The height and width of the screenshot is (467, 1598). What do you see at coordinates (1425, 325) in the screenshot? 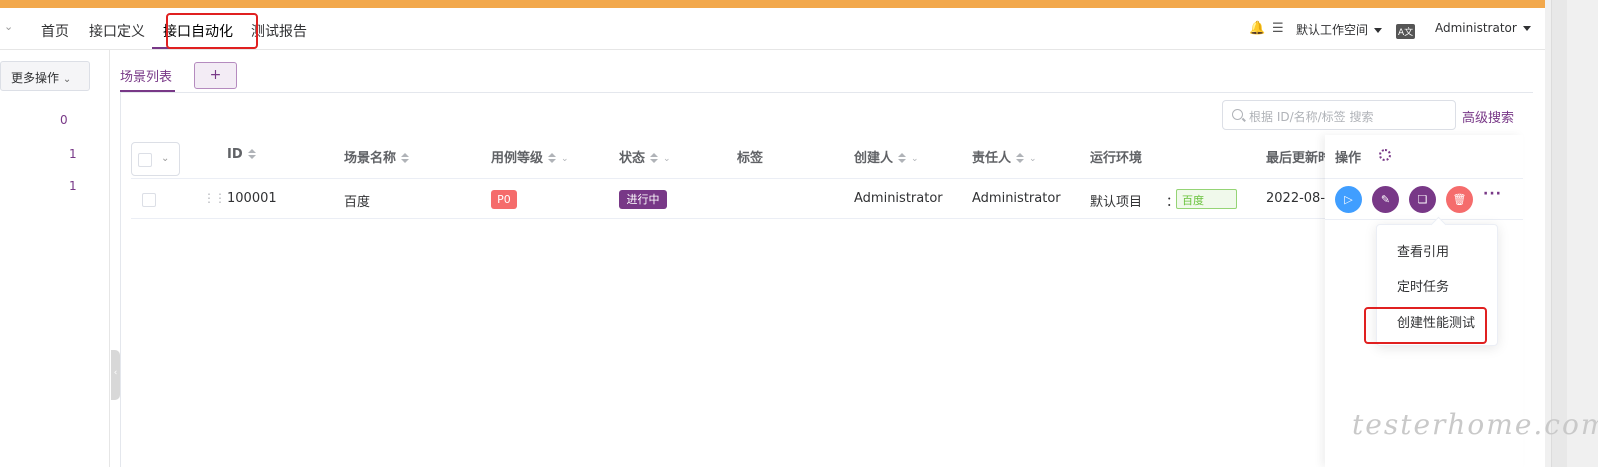
I see `highlight-box-menu` at bounding box center [1425, 325].